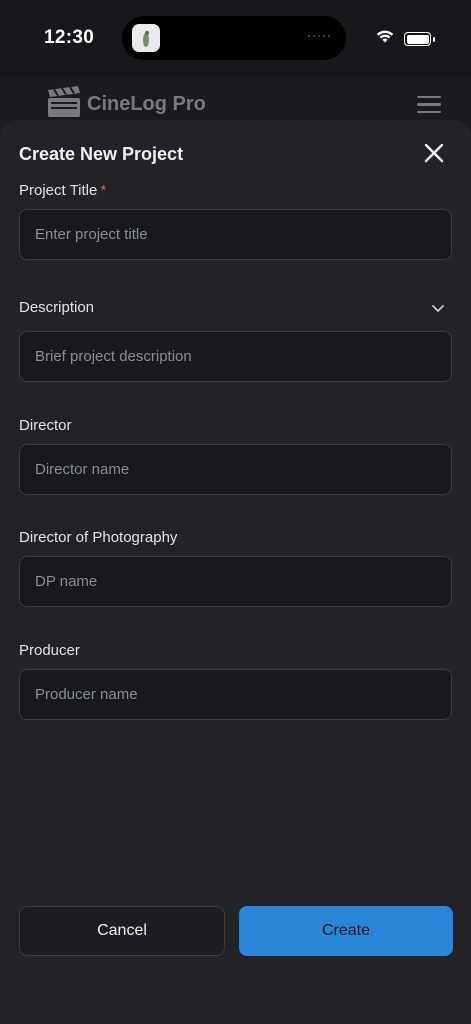  I want to click on battery-icon, so click(419, 39).